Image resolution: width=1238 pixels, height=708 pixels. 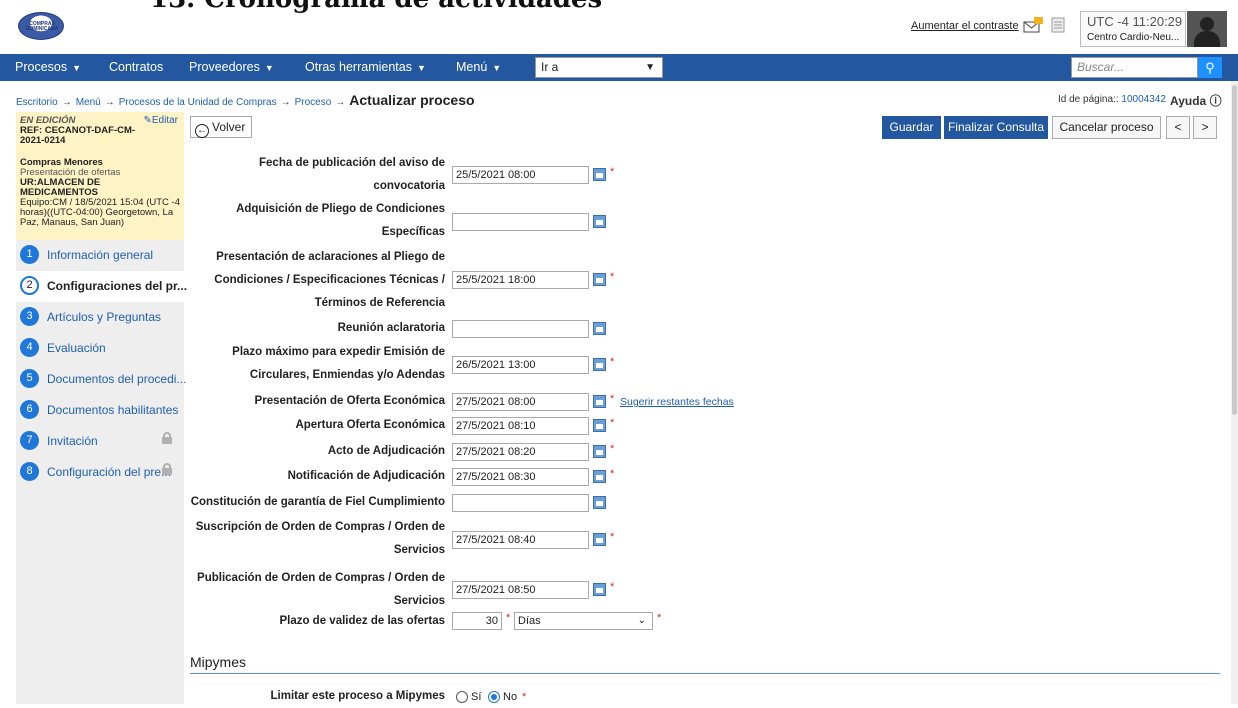 What do you see at coordinates (391, 328) in the screenshot?
I see `label-reunion-aclaratoria: Reunión aclaratoria` at bounding box center [391, 328].